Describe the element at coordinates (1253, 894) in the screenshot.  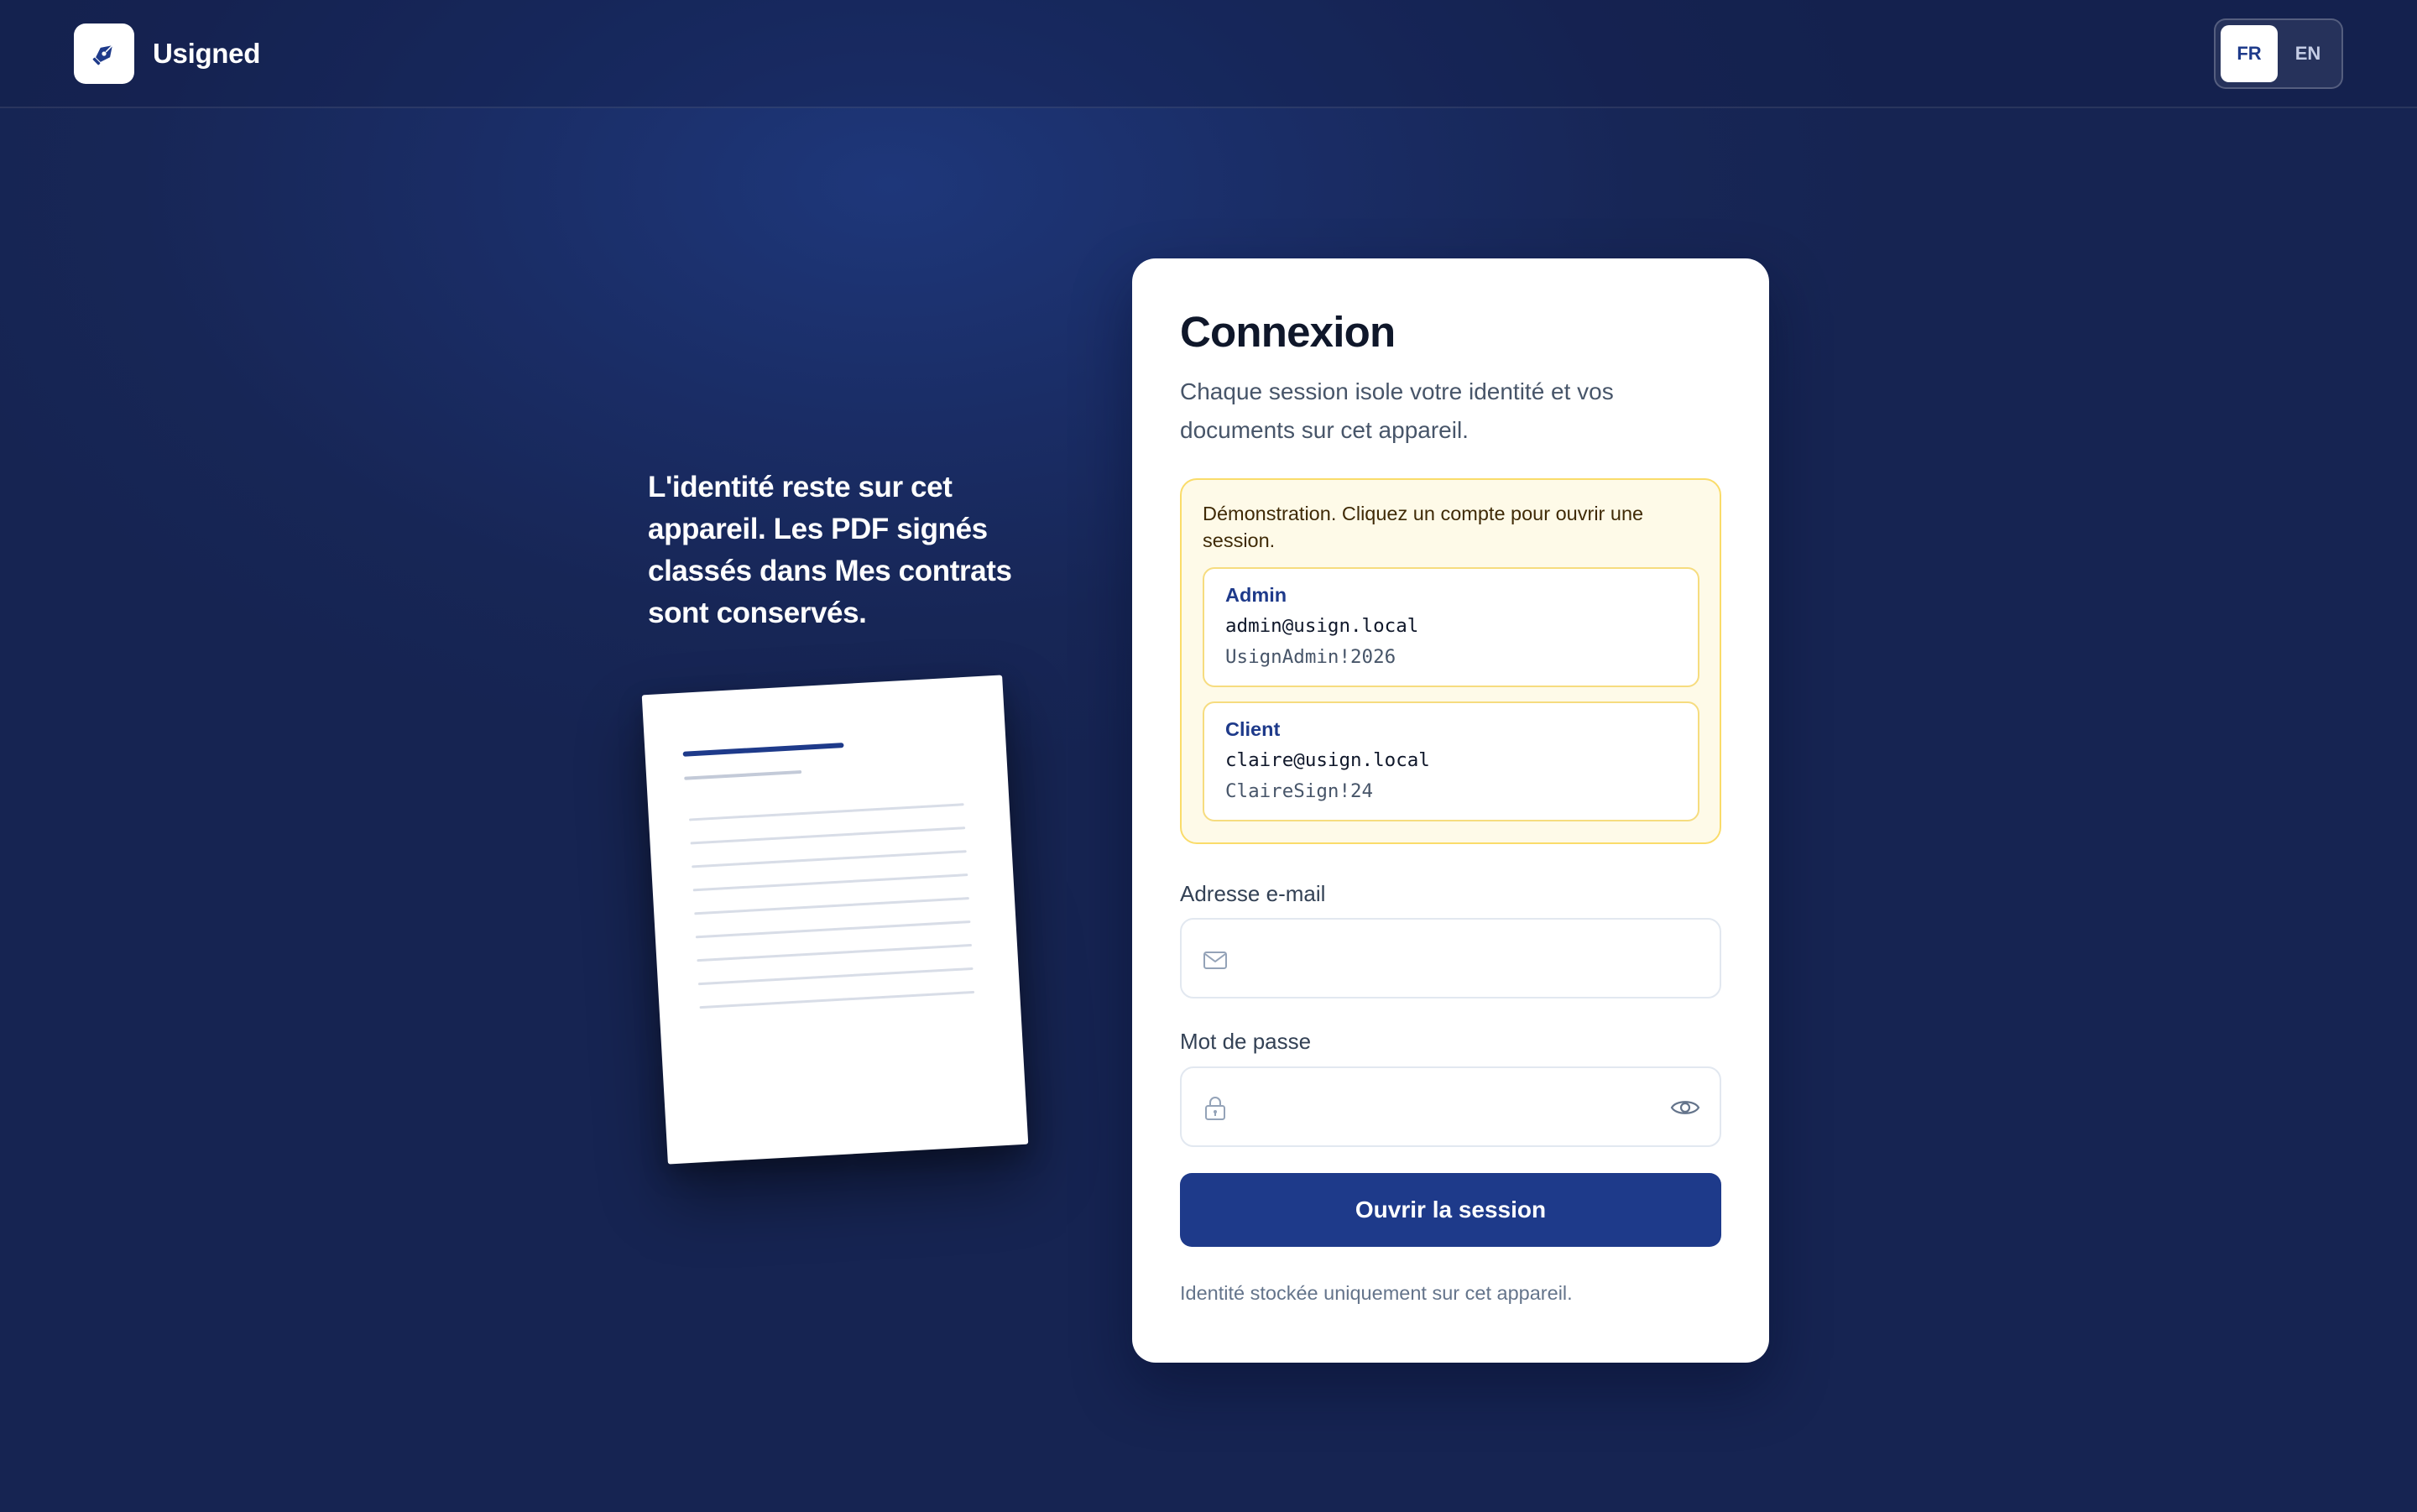
I see `email-label: Adresse e-mail` at that location.